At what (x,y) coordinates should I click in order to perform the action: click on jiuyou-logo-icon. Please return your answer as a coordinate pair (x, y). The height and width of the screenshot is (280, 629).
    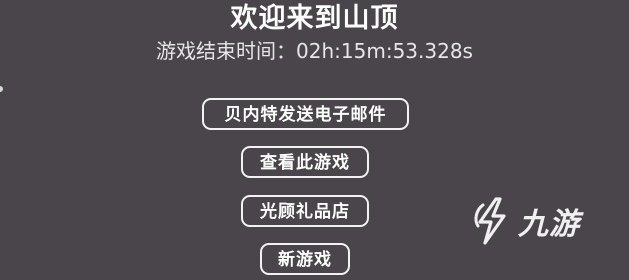
    Looking at the image, I should click on (490, 221).